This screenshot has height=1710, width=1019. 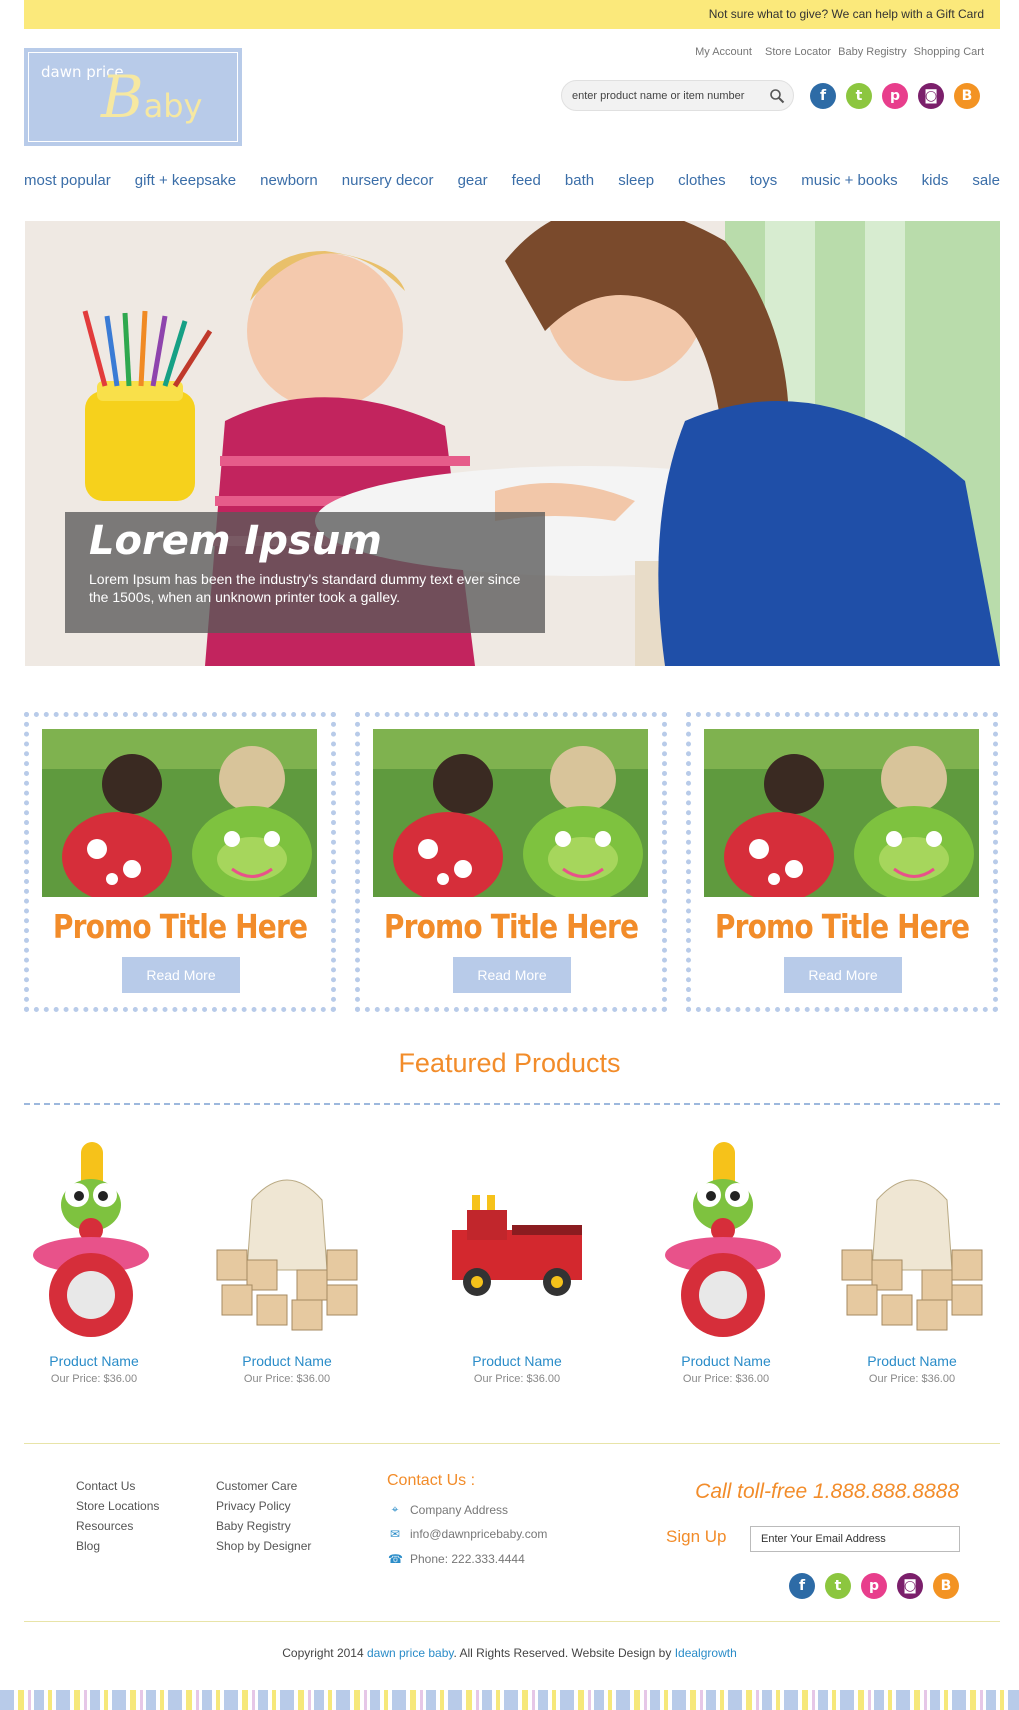 I want to click on contact-address-text: Company Address, so click(x=459, y=1509).